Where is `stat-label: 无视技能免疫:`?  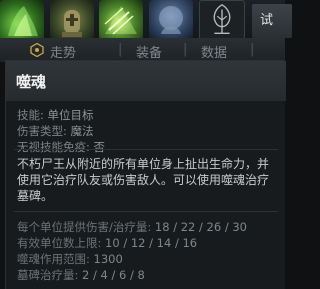
stat-label: 无视技能免疫: is located at coordinates (53, 147).